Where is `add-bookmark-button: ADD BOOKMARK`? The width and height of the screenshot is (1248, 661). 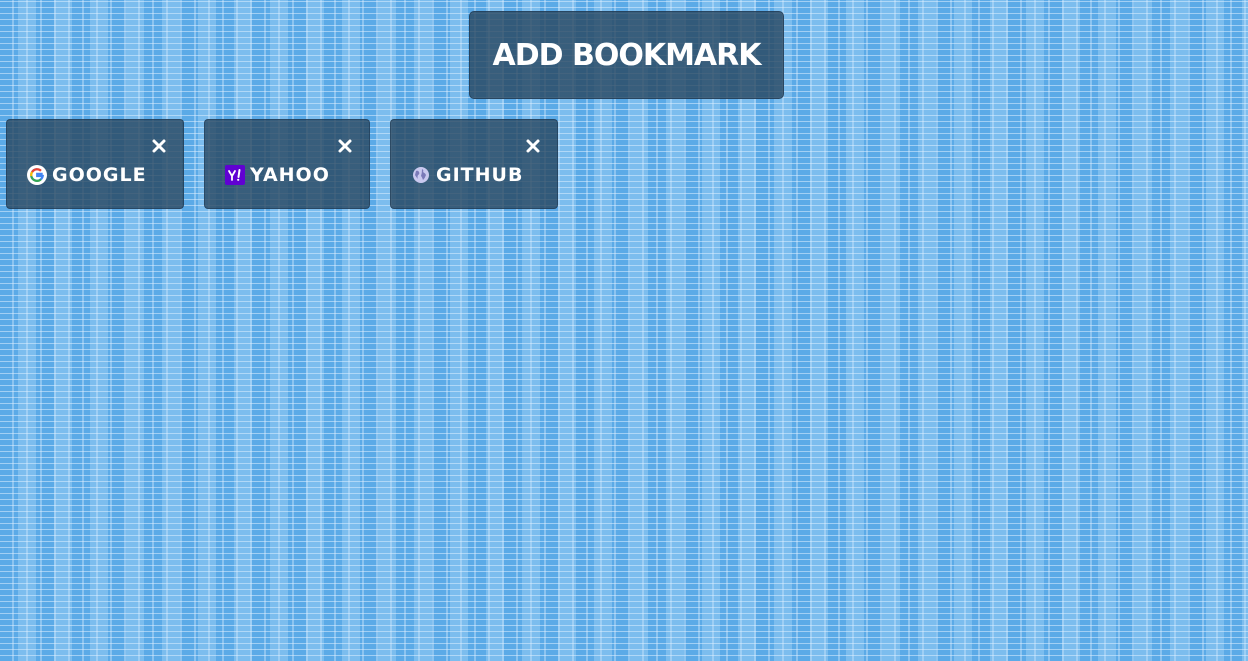 add-bookmark-button: ADD BOOKMARK is located at coordinates (626, 55).